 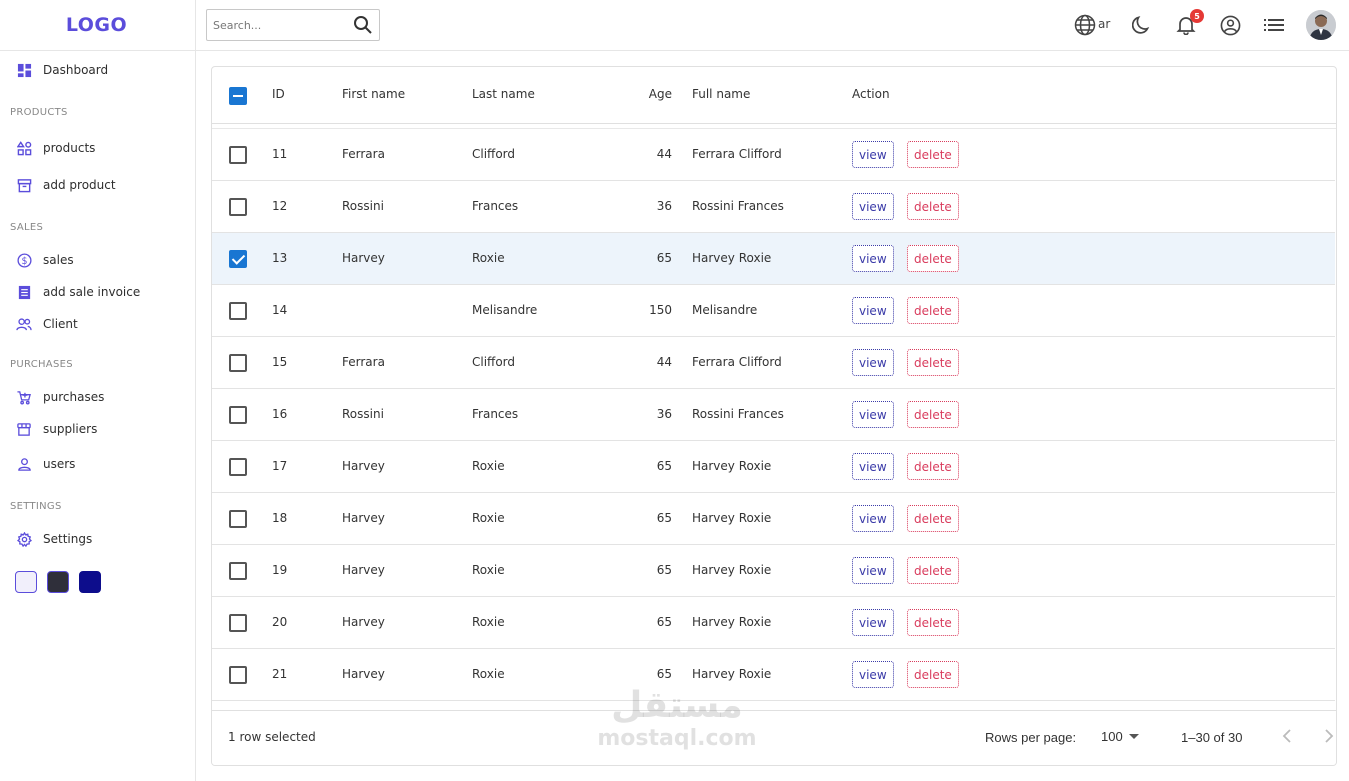 I want to click on select-all-checkbox, so click(x=238, y=96).